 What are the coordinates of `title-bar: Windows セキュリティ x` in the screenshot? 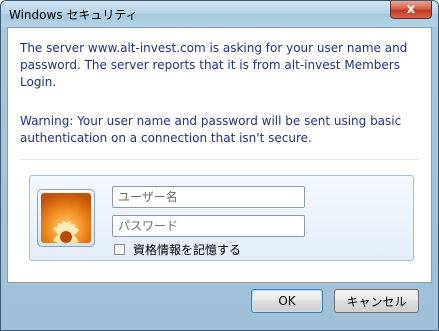 It's located at (219, 14).